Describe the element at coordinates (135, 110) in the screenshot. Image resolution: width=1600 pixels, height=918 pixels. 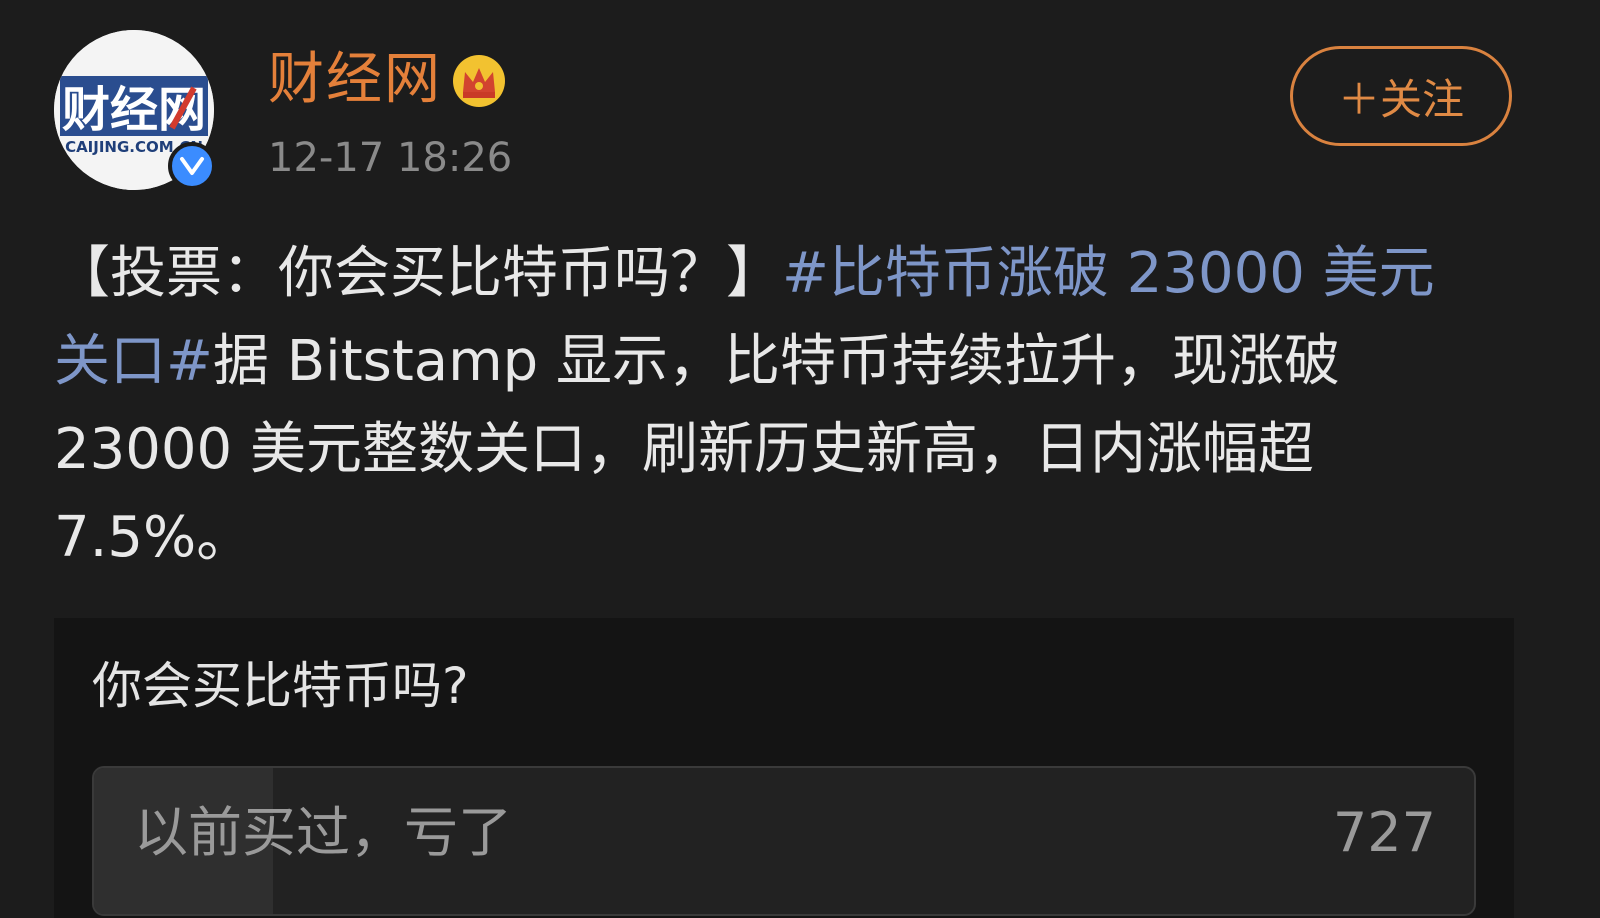
I see `author-avatar: 财经网 CAIJING.COM.CN` at that location.